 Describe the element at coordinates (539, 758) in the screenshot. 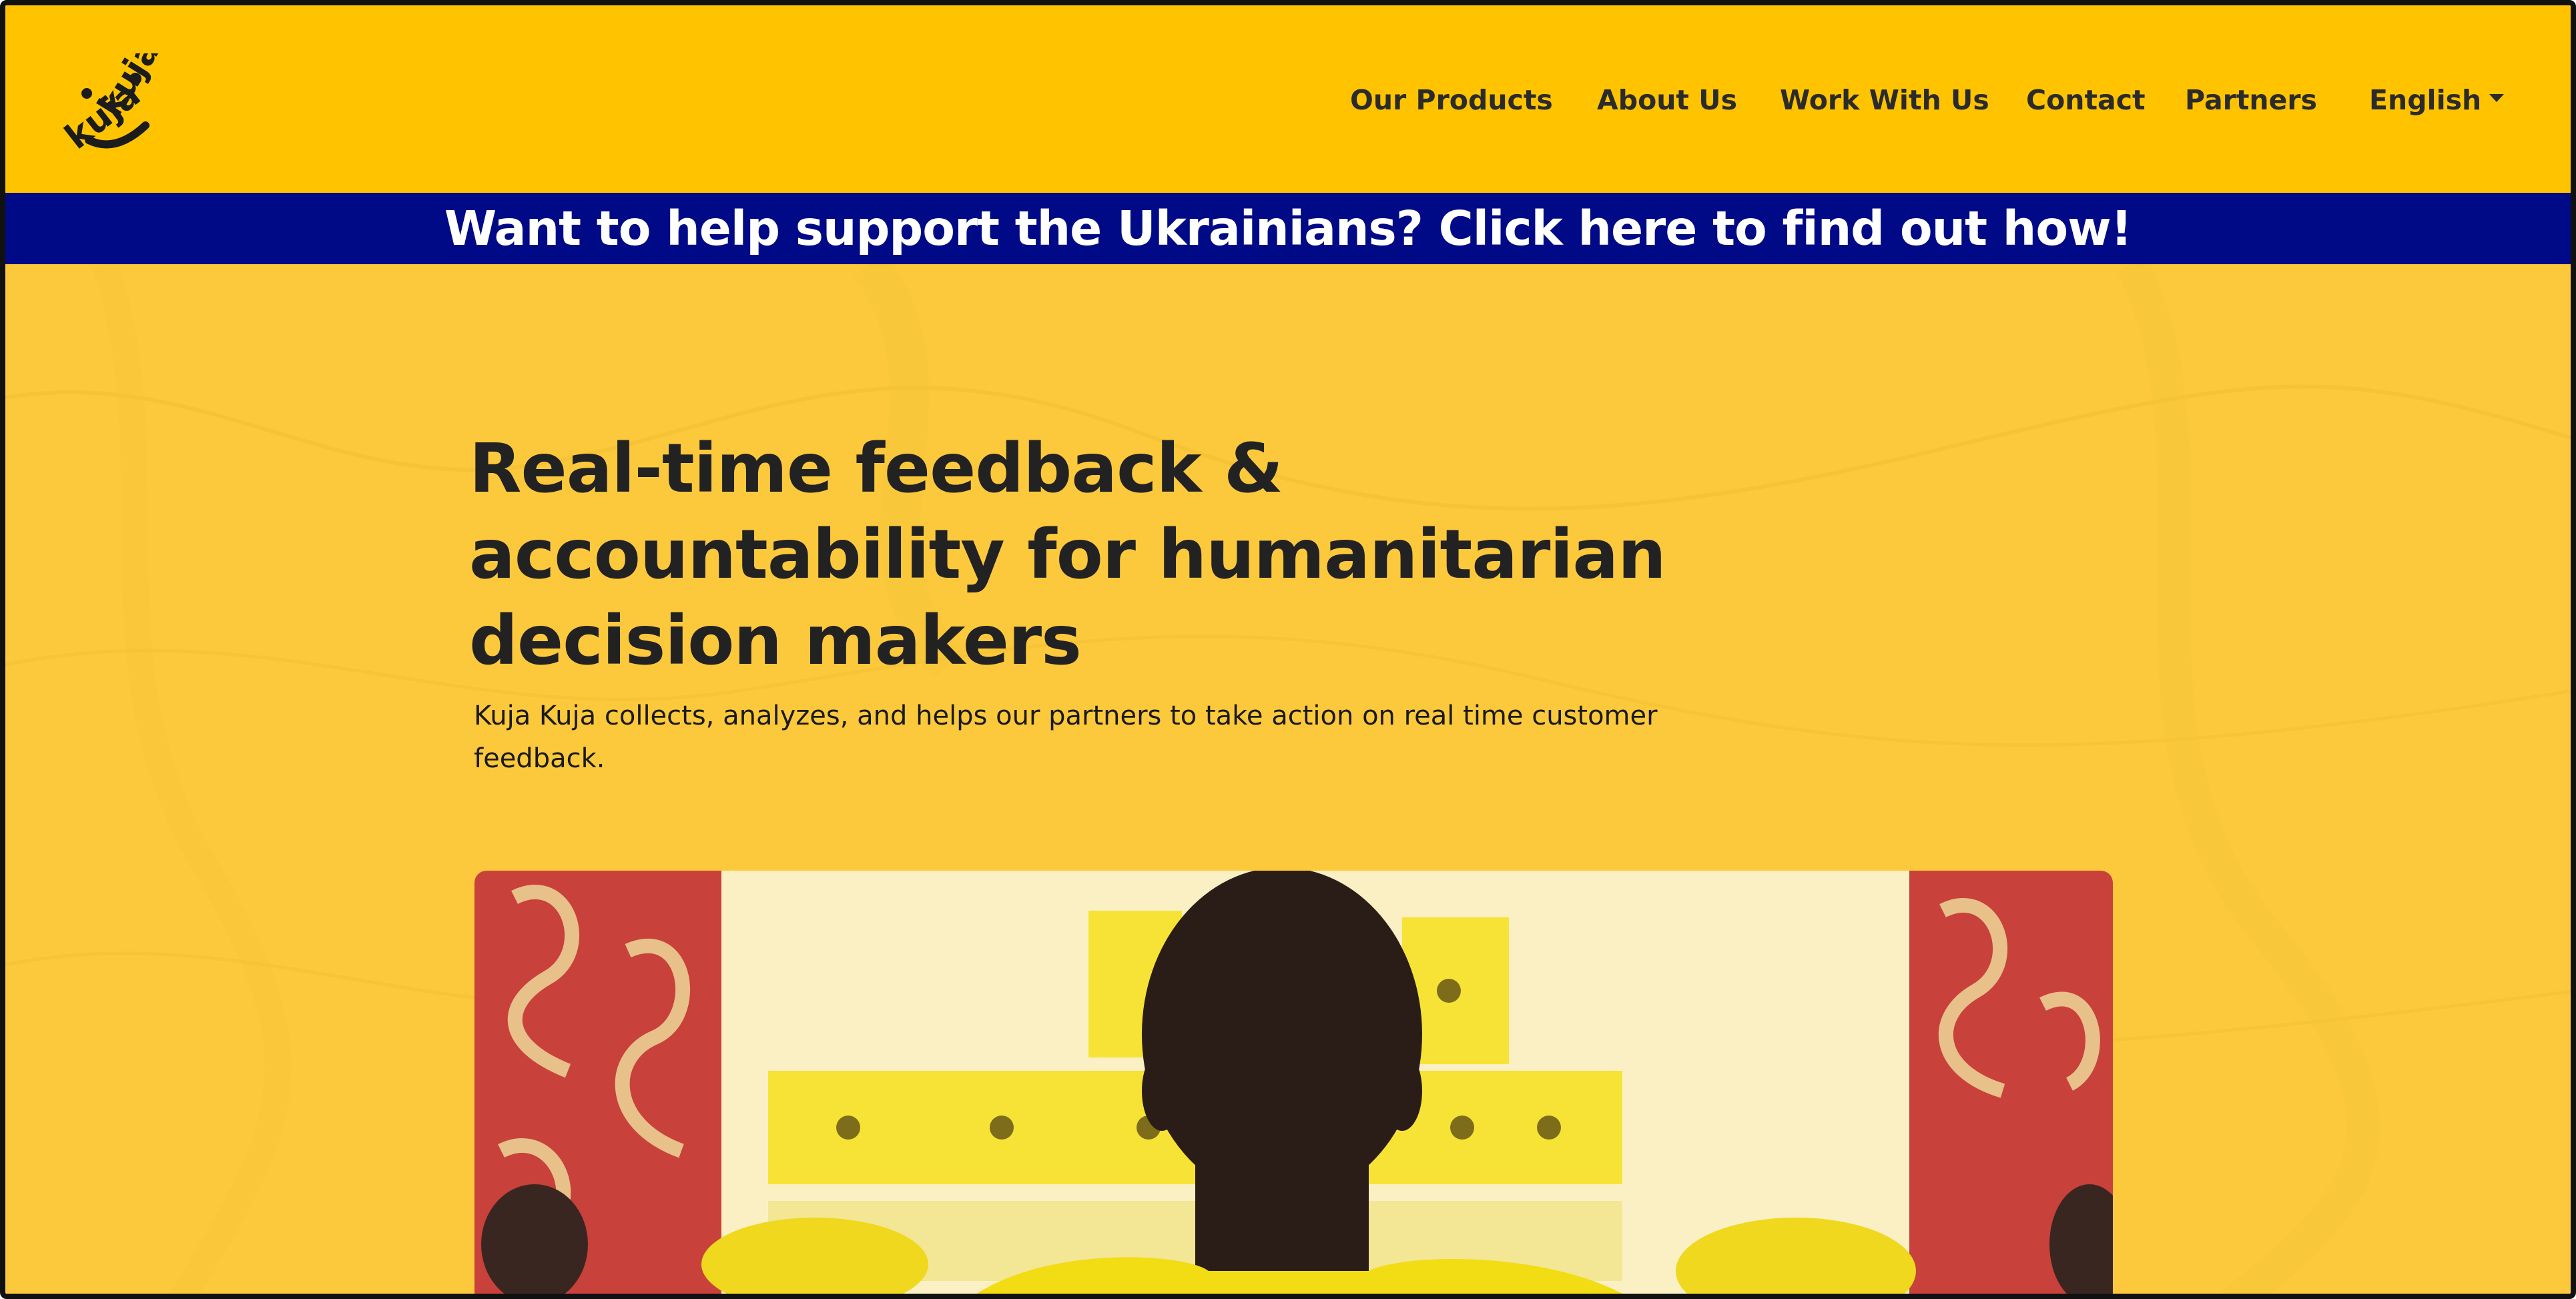

I see `hero-description-line-2: feedback.` at that location.